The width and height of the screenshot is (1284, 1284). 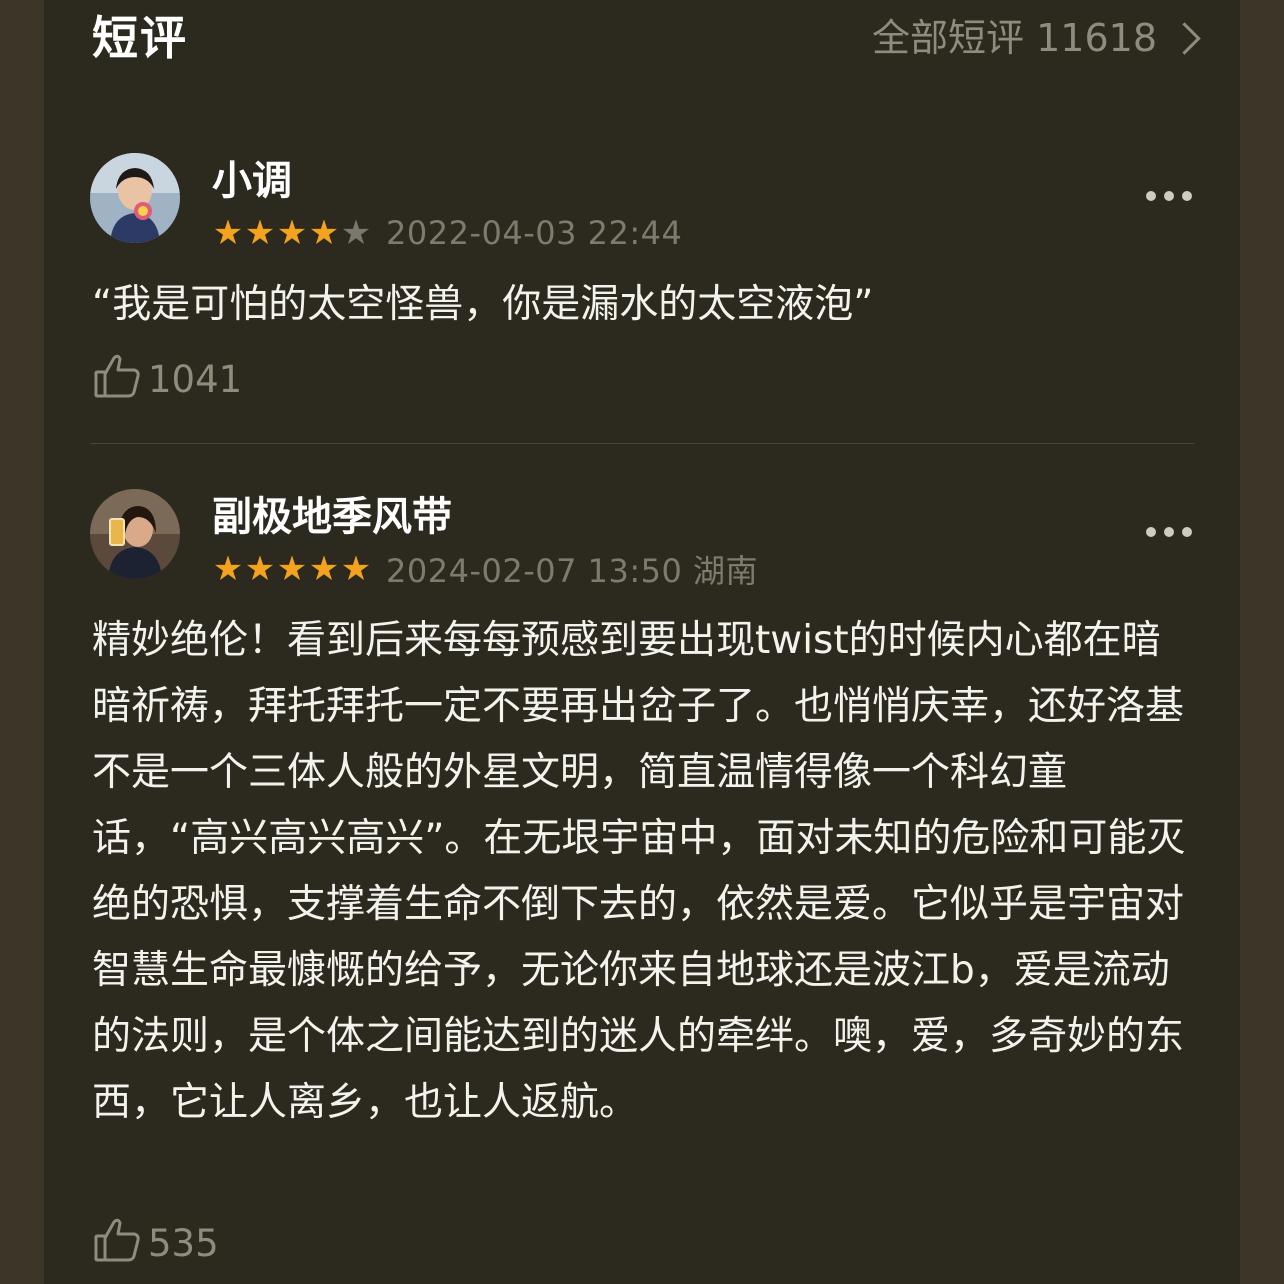 I want to click on all-reviews-link: 全部短评 11618, so click(x=1036, y=38).